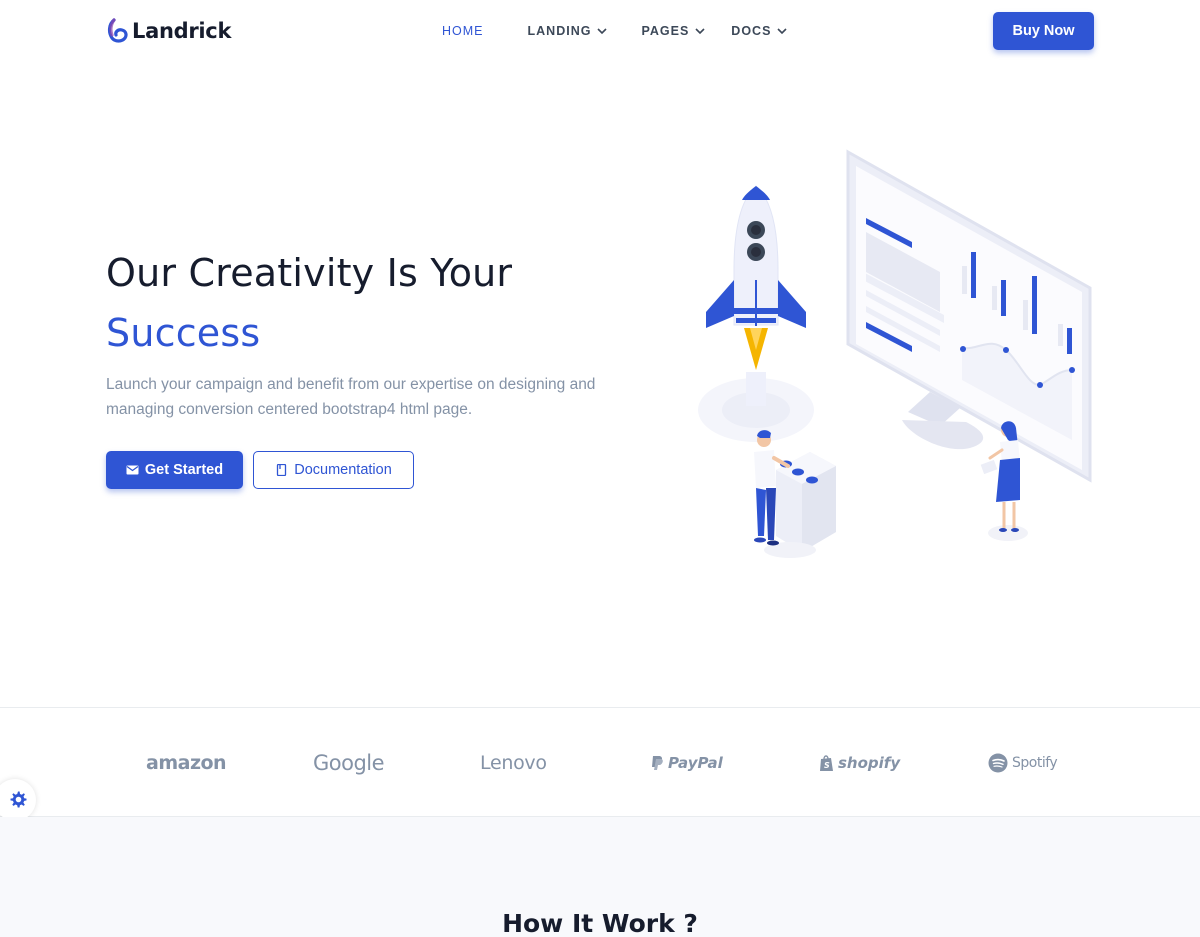 Image resolution: width=1200 pixels, height=937 pixels. I want to click on how-it-works-section: How It Work ?, so click(600, 877).